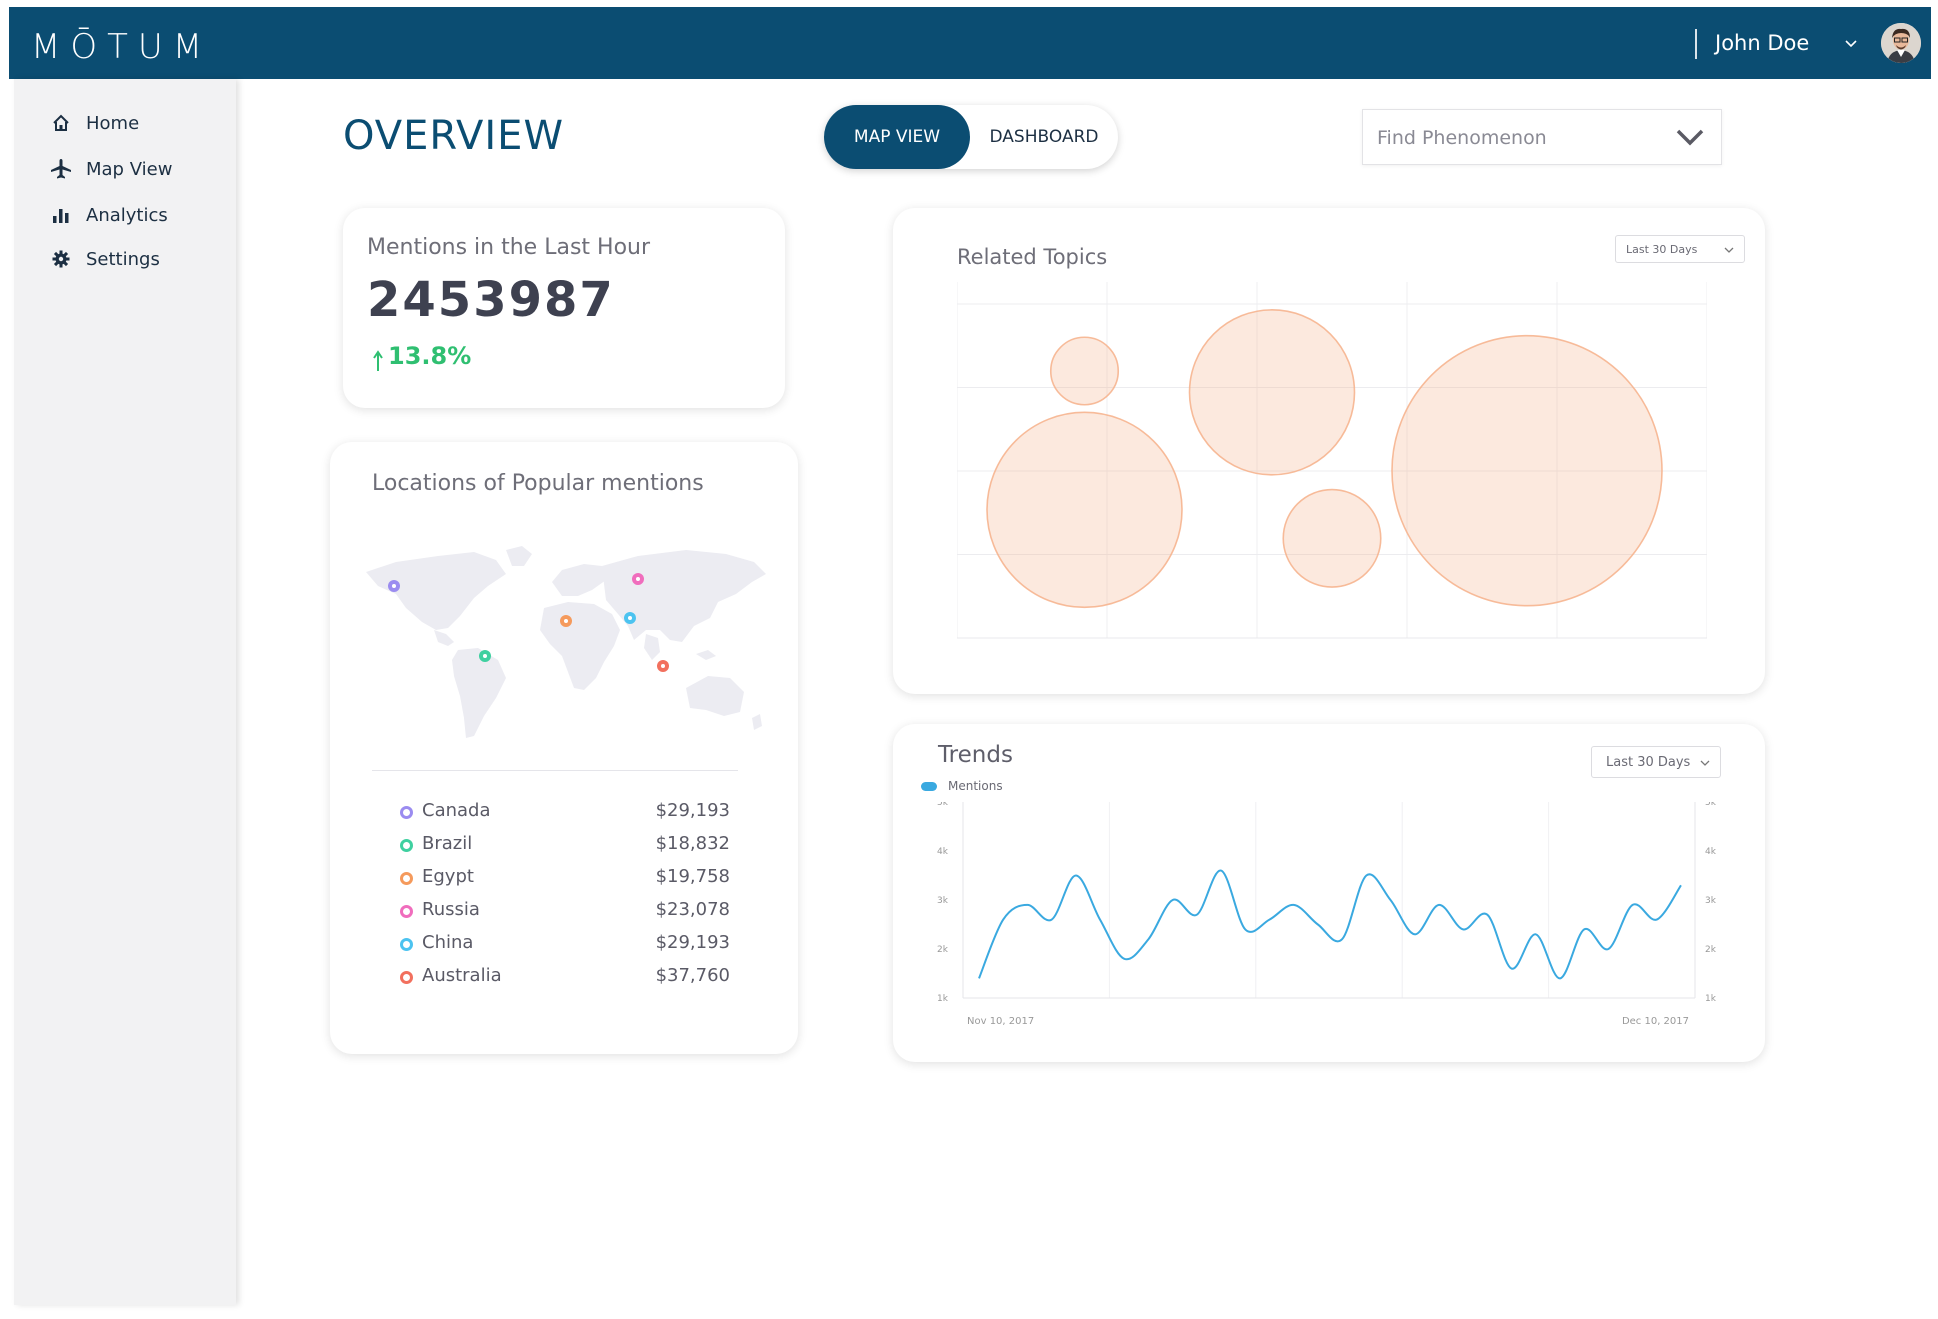  Describe the element at coordinates (1711, 852) in the screenshot. I see `y-tick-label-right: 4k` at that location.